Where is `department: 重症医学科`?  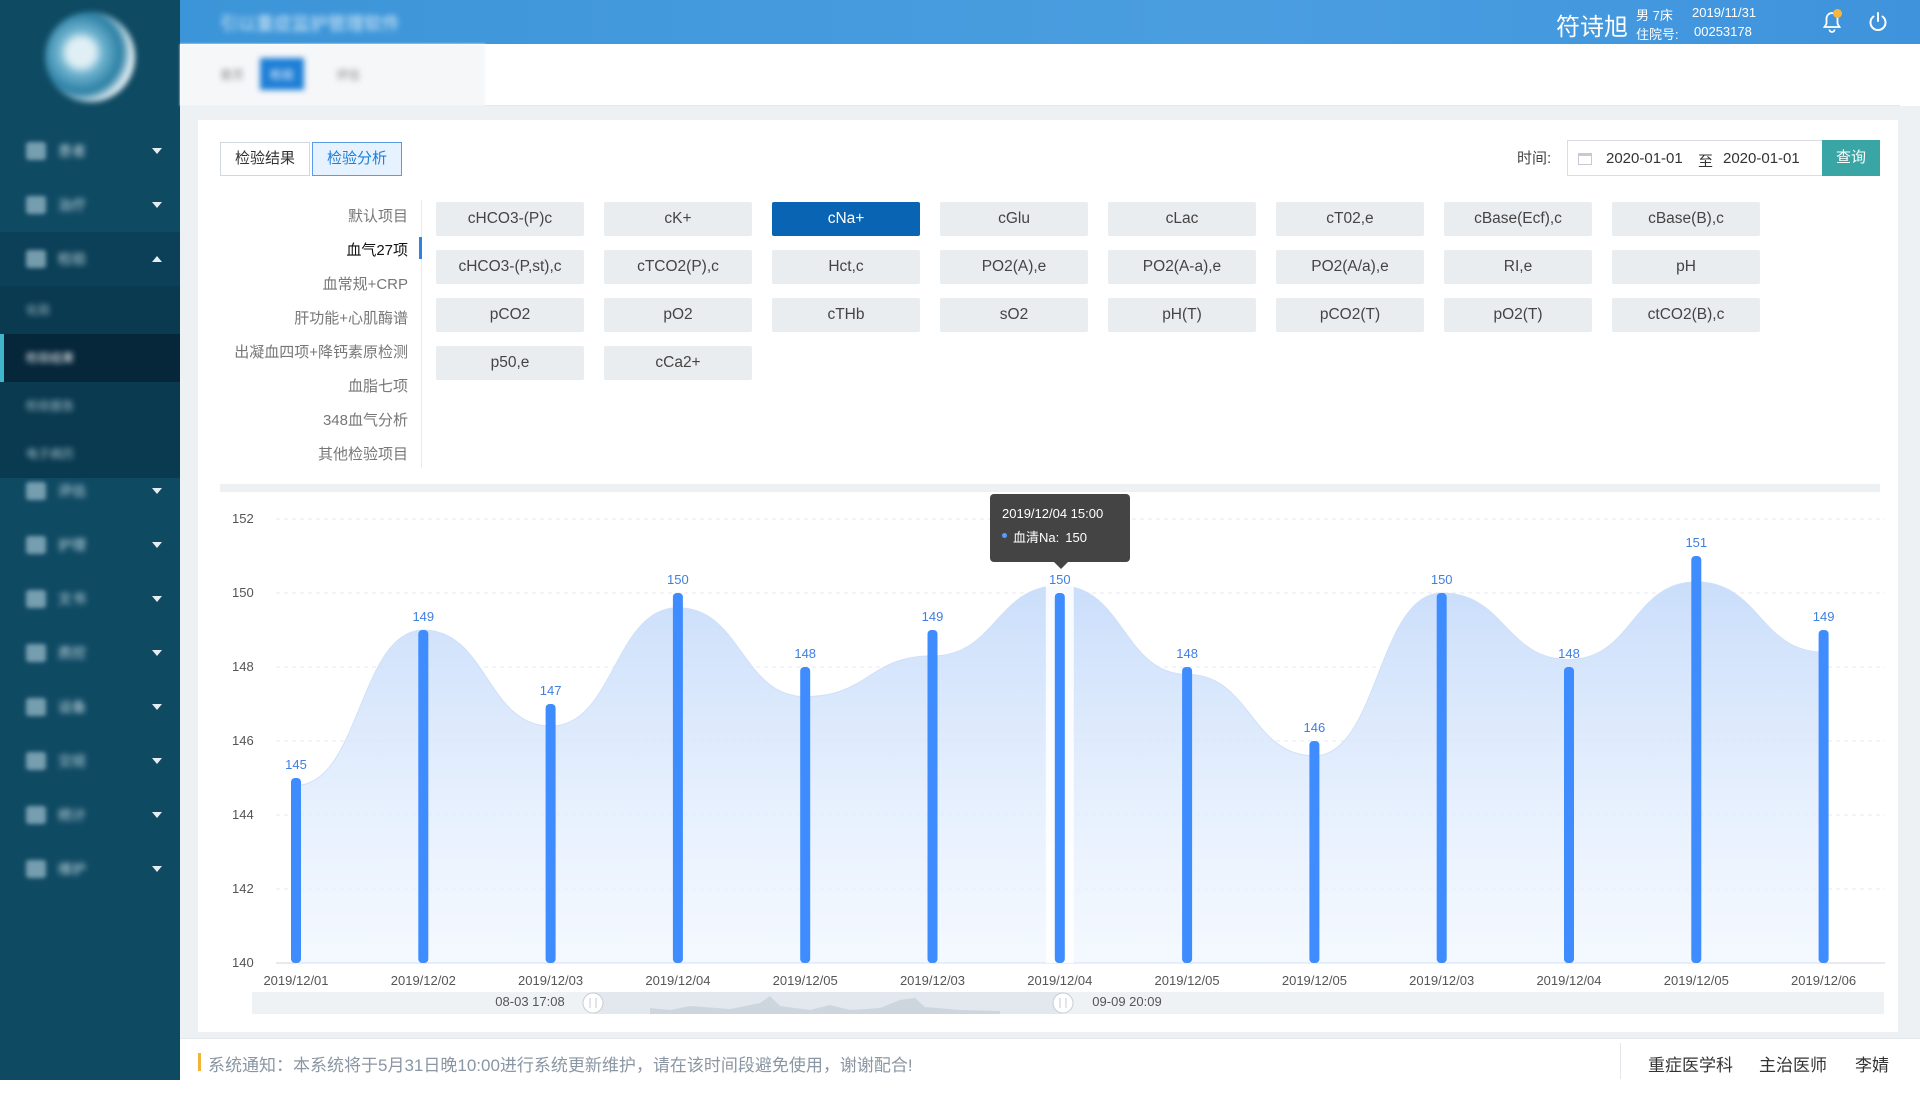 department: 重症医学科 is located at coordinates (1690, 1065).